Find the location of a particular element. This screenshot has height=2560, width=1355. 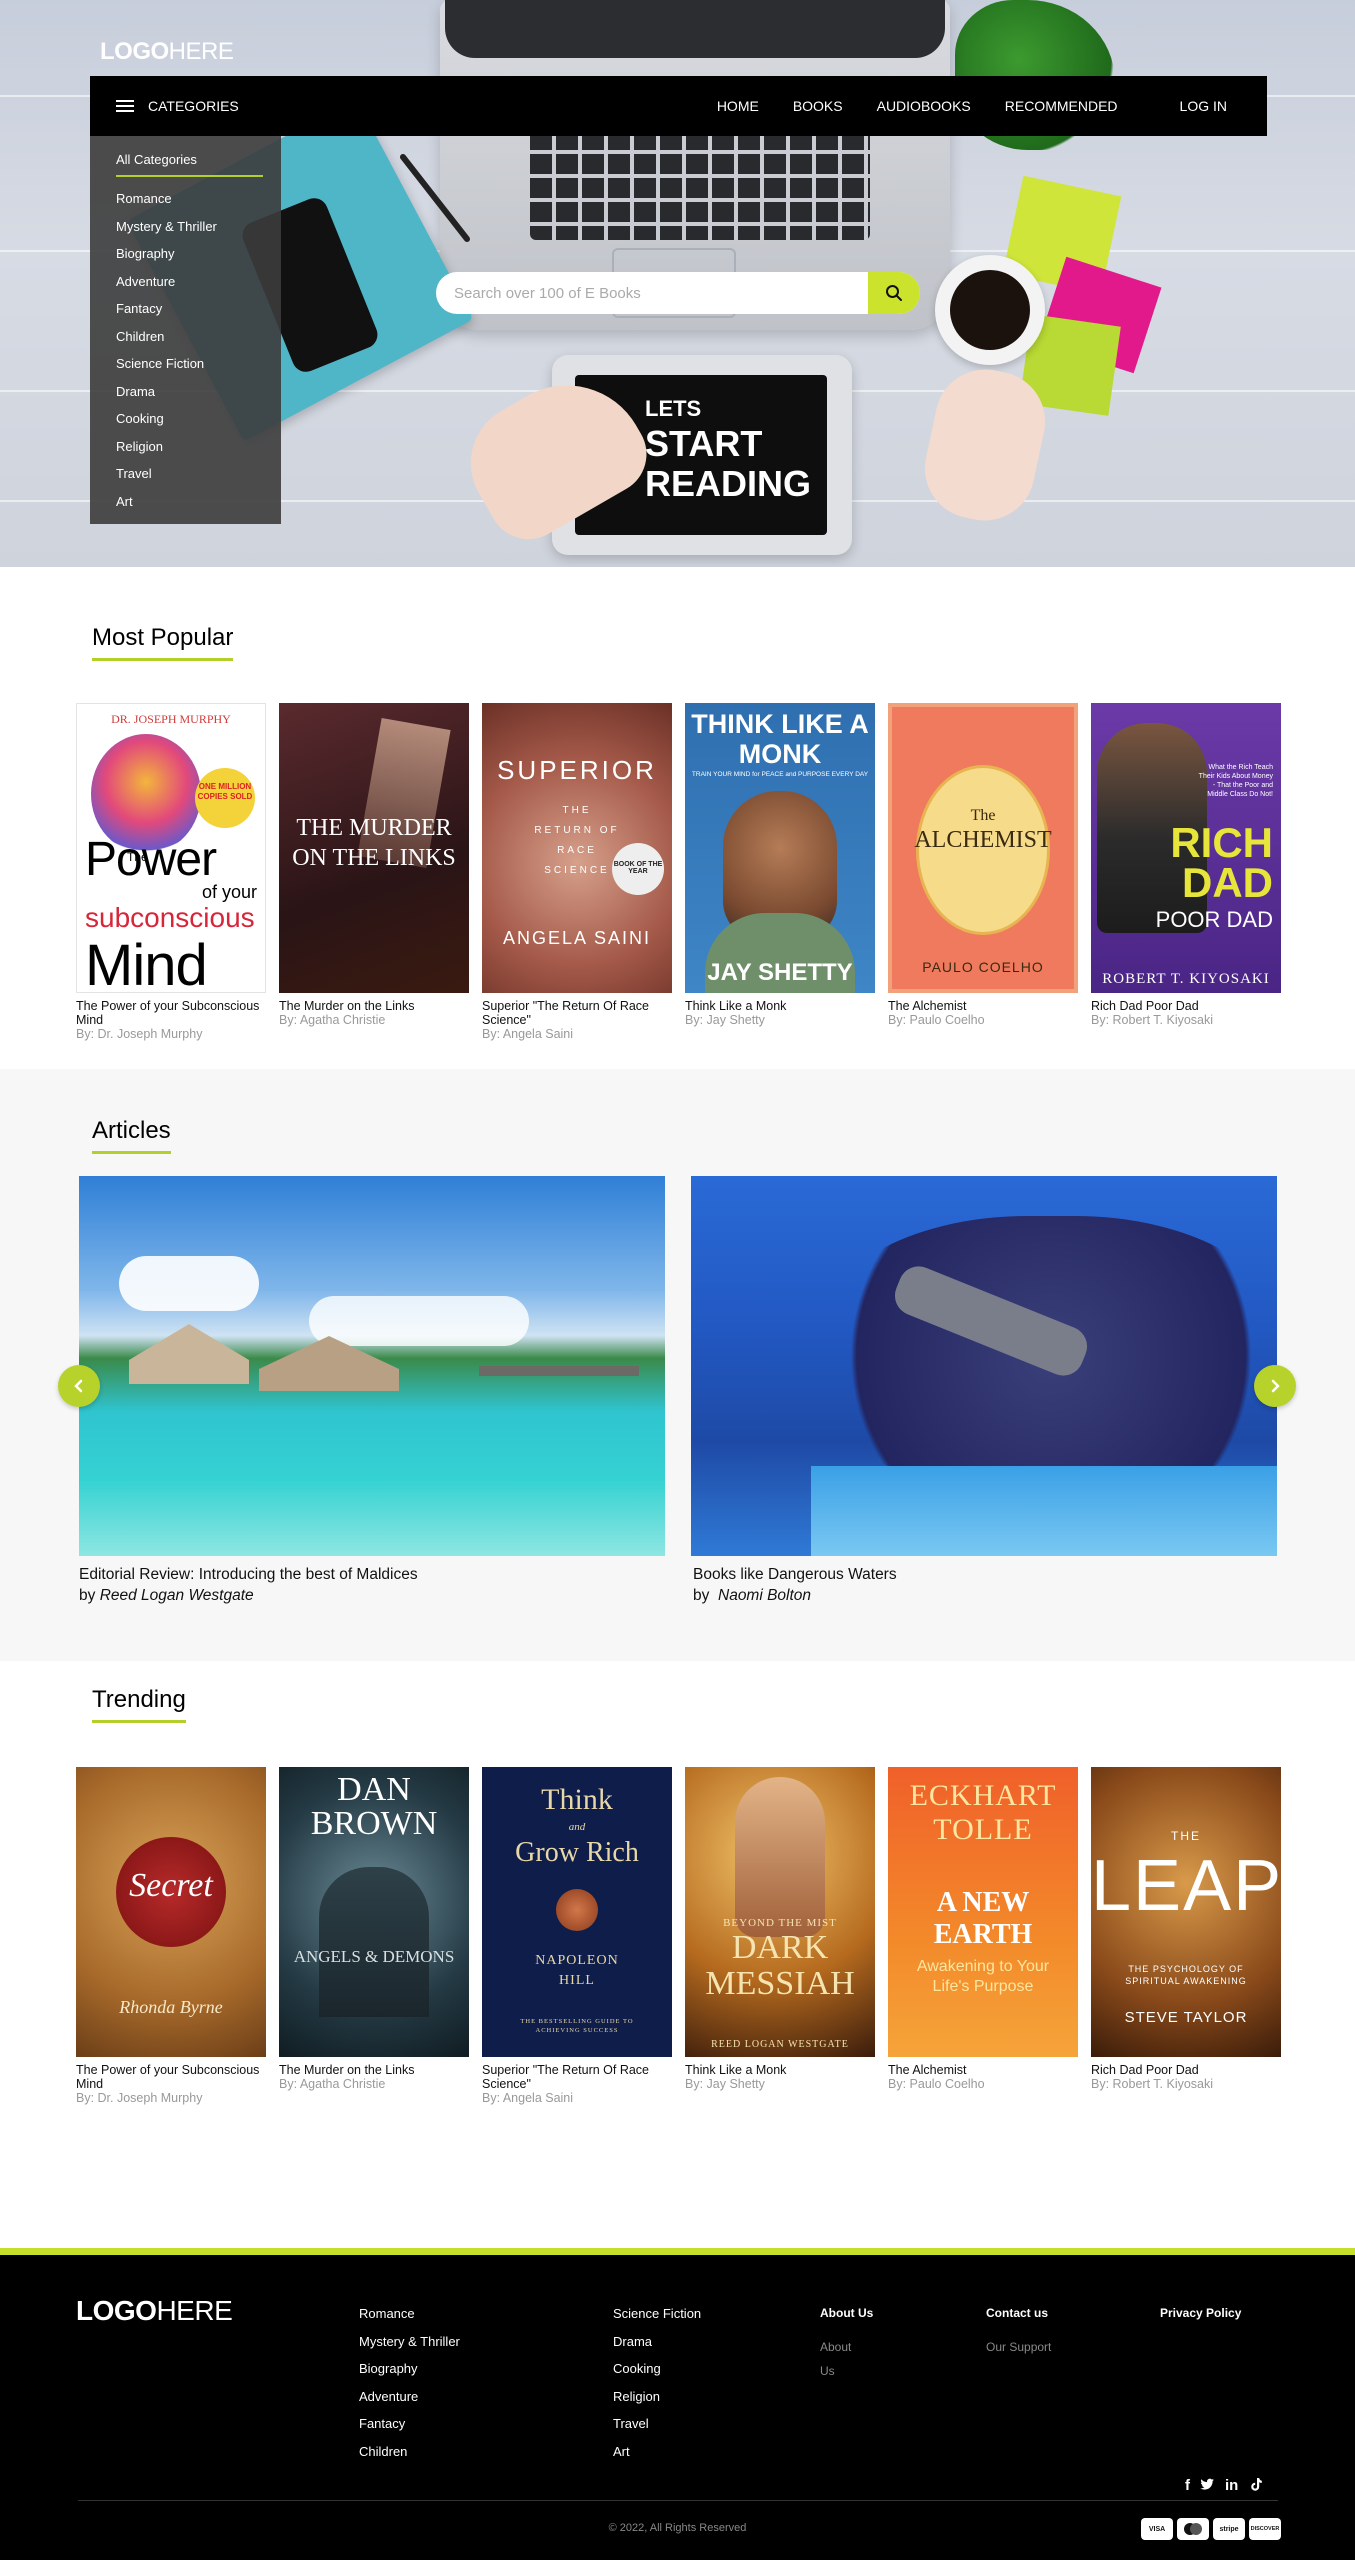

category-item: Drama is located at coordinates (198, 392).